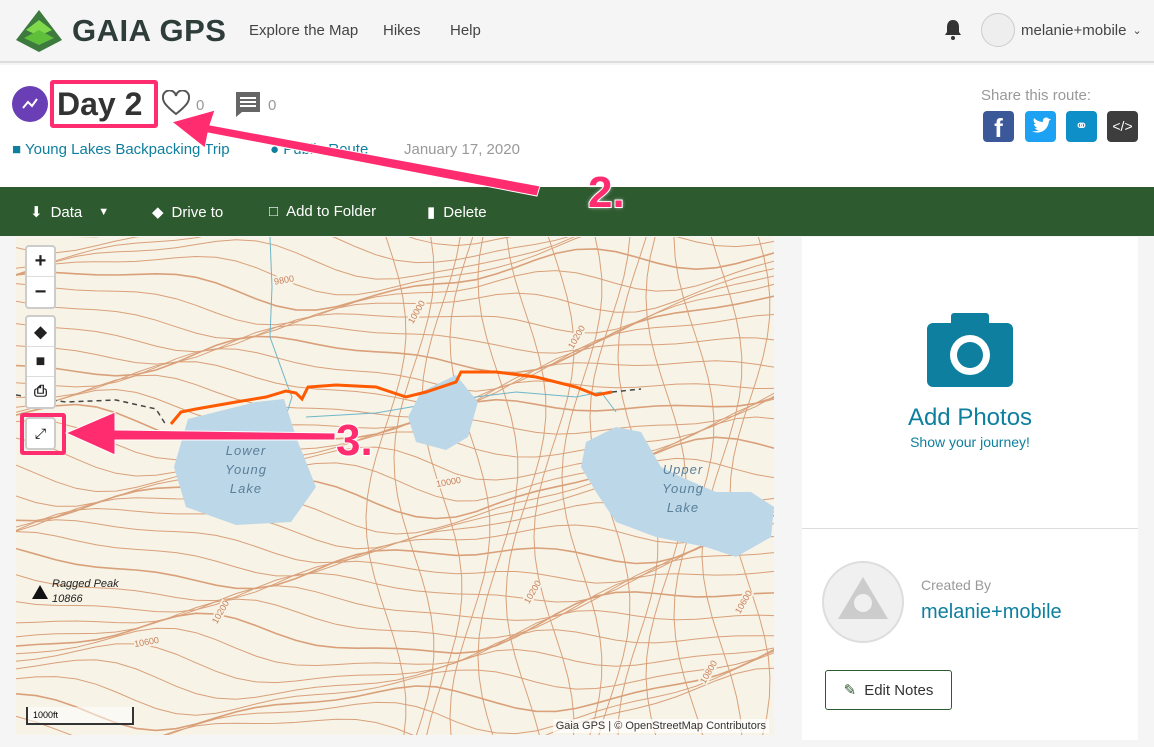 The height and width of the screenshot is (747, 1154). I want to click on logo: GAIA GPS, so click(121, 31).